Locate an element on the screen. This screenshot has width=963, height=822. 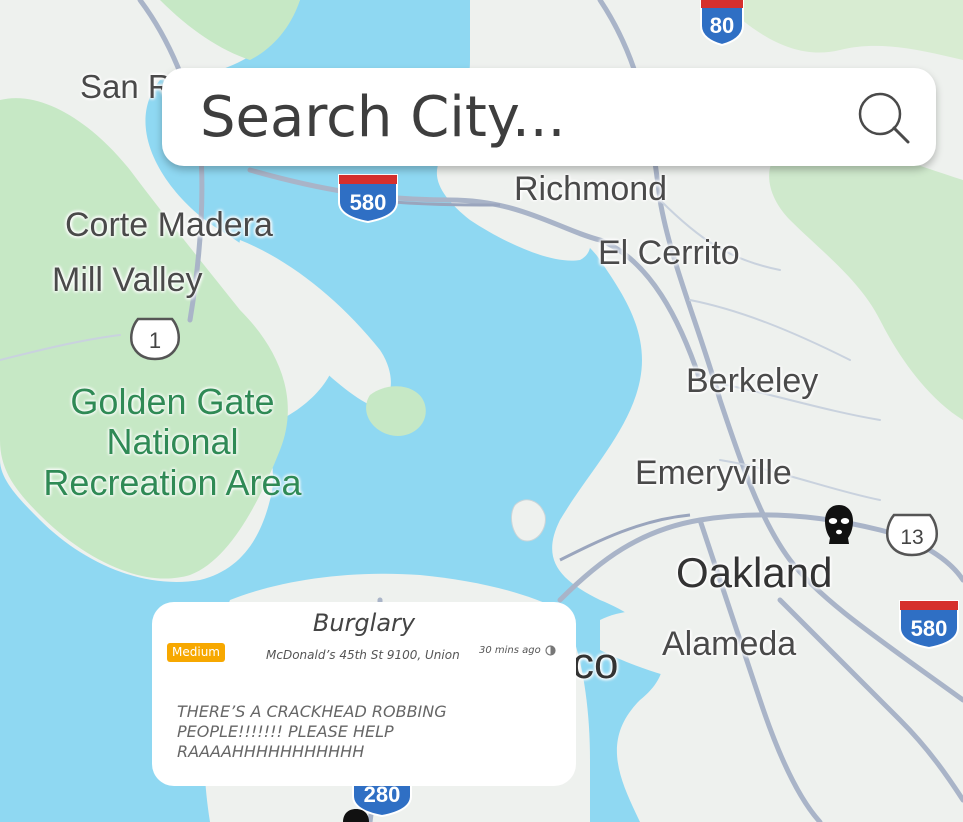
clock-icon is located at coordinates (550, 650).